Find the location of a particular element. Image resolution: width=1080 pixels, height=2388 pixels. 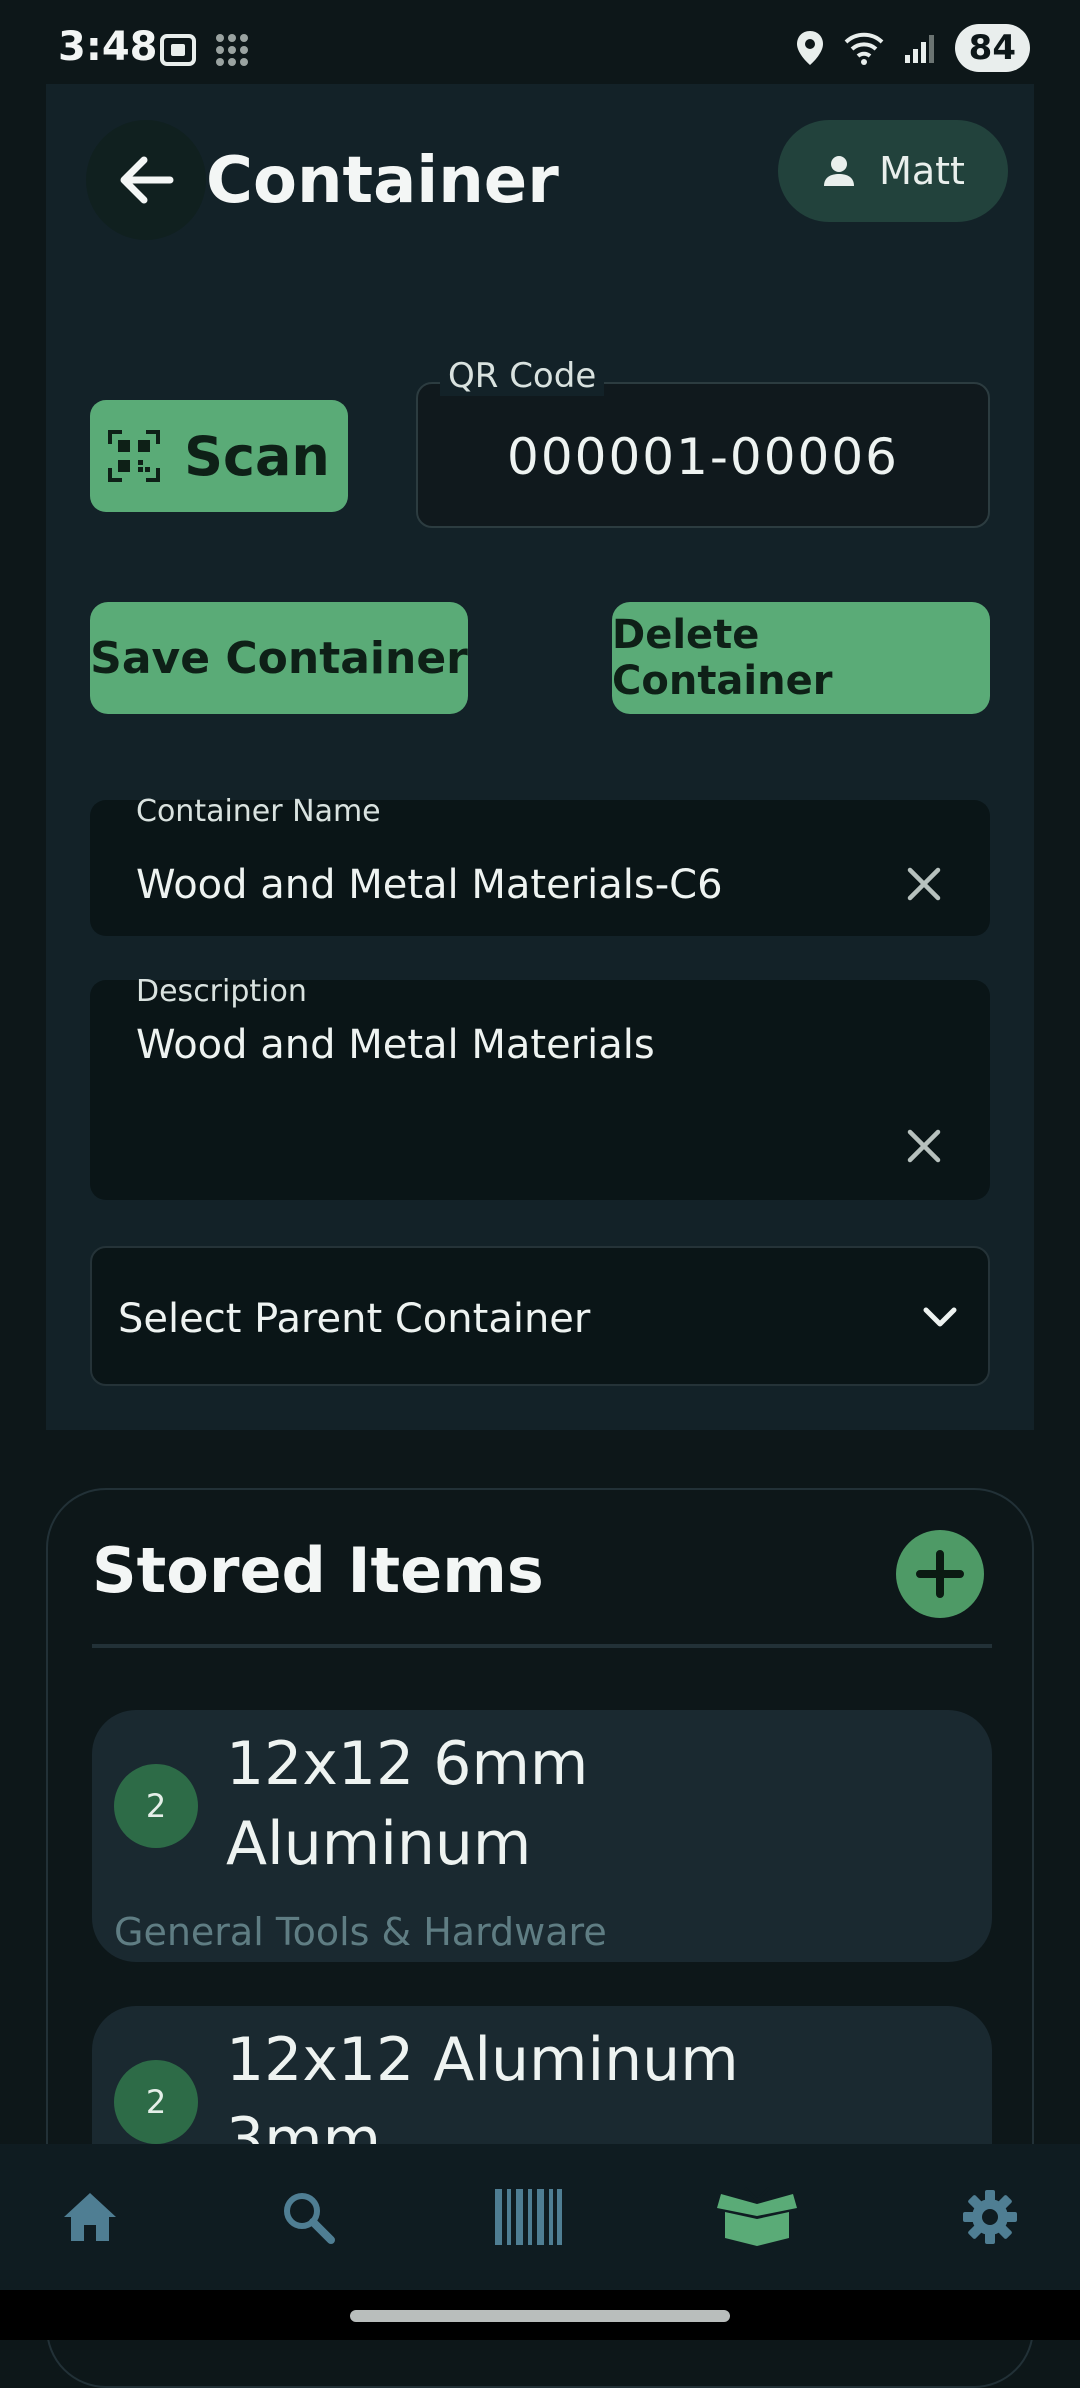

status-time: 3:48 is located at coordinates (108, 47).